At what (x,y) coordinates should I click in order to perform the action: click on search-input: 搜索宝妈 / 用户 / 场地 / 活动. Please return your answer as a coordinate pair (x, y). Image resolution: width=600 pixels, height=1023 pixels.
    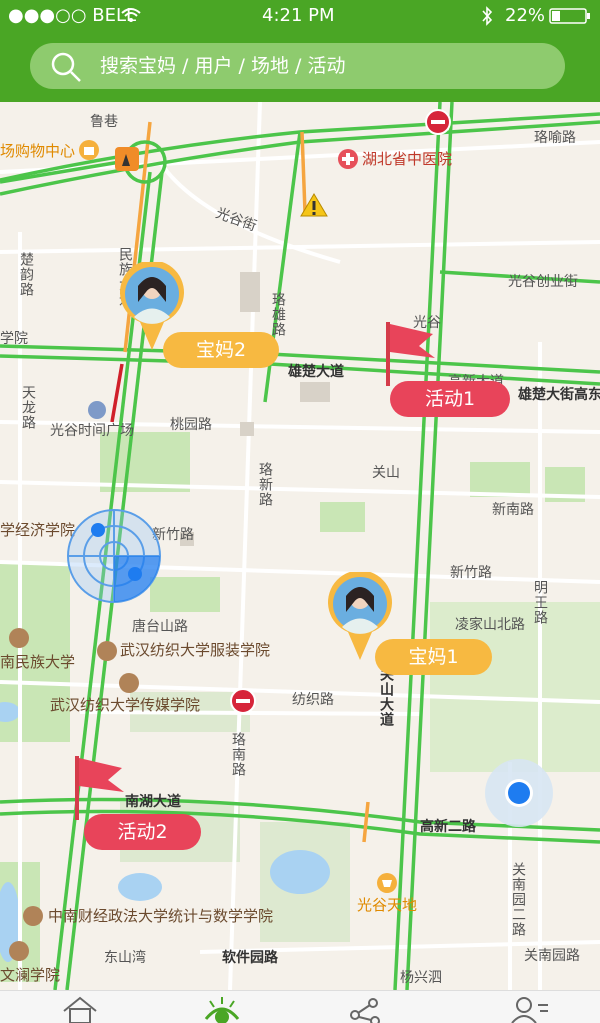
    Looking at the image, I should click on (297, 66).